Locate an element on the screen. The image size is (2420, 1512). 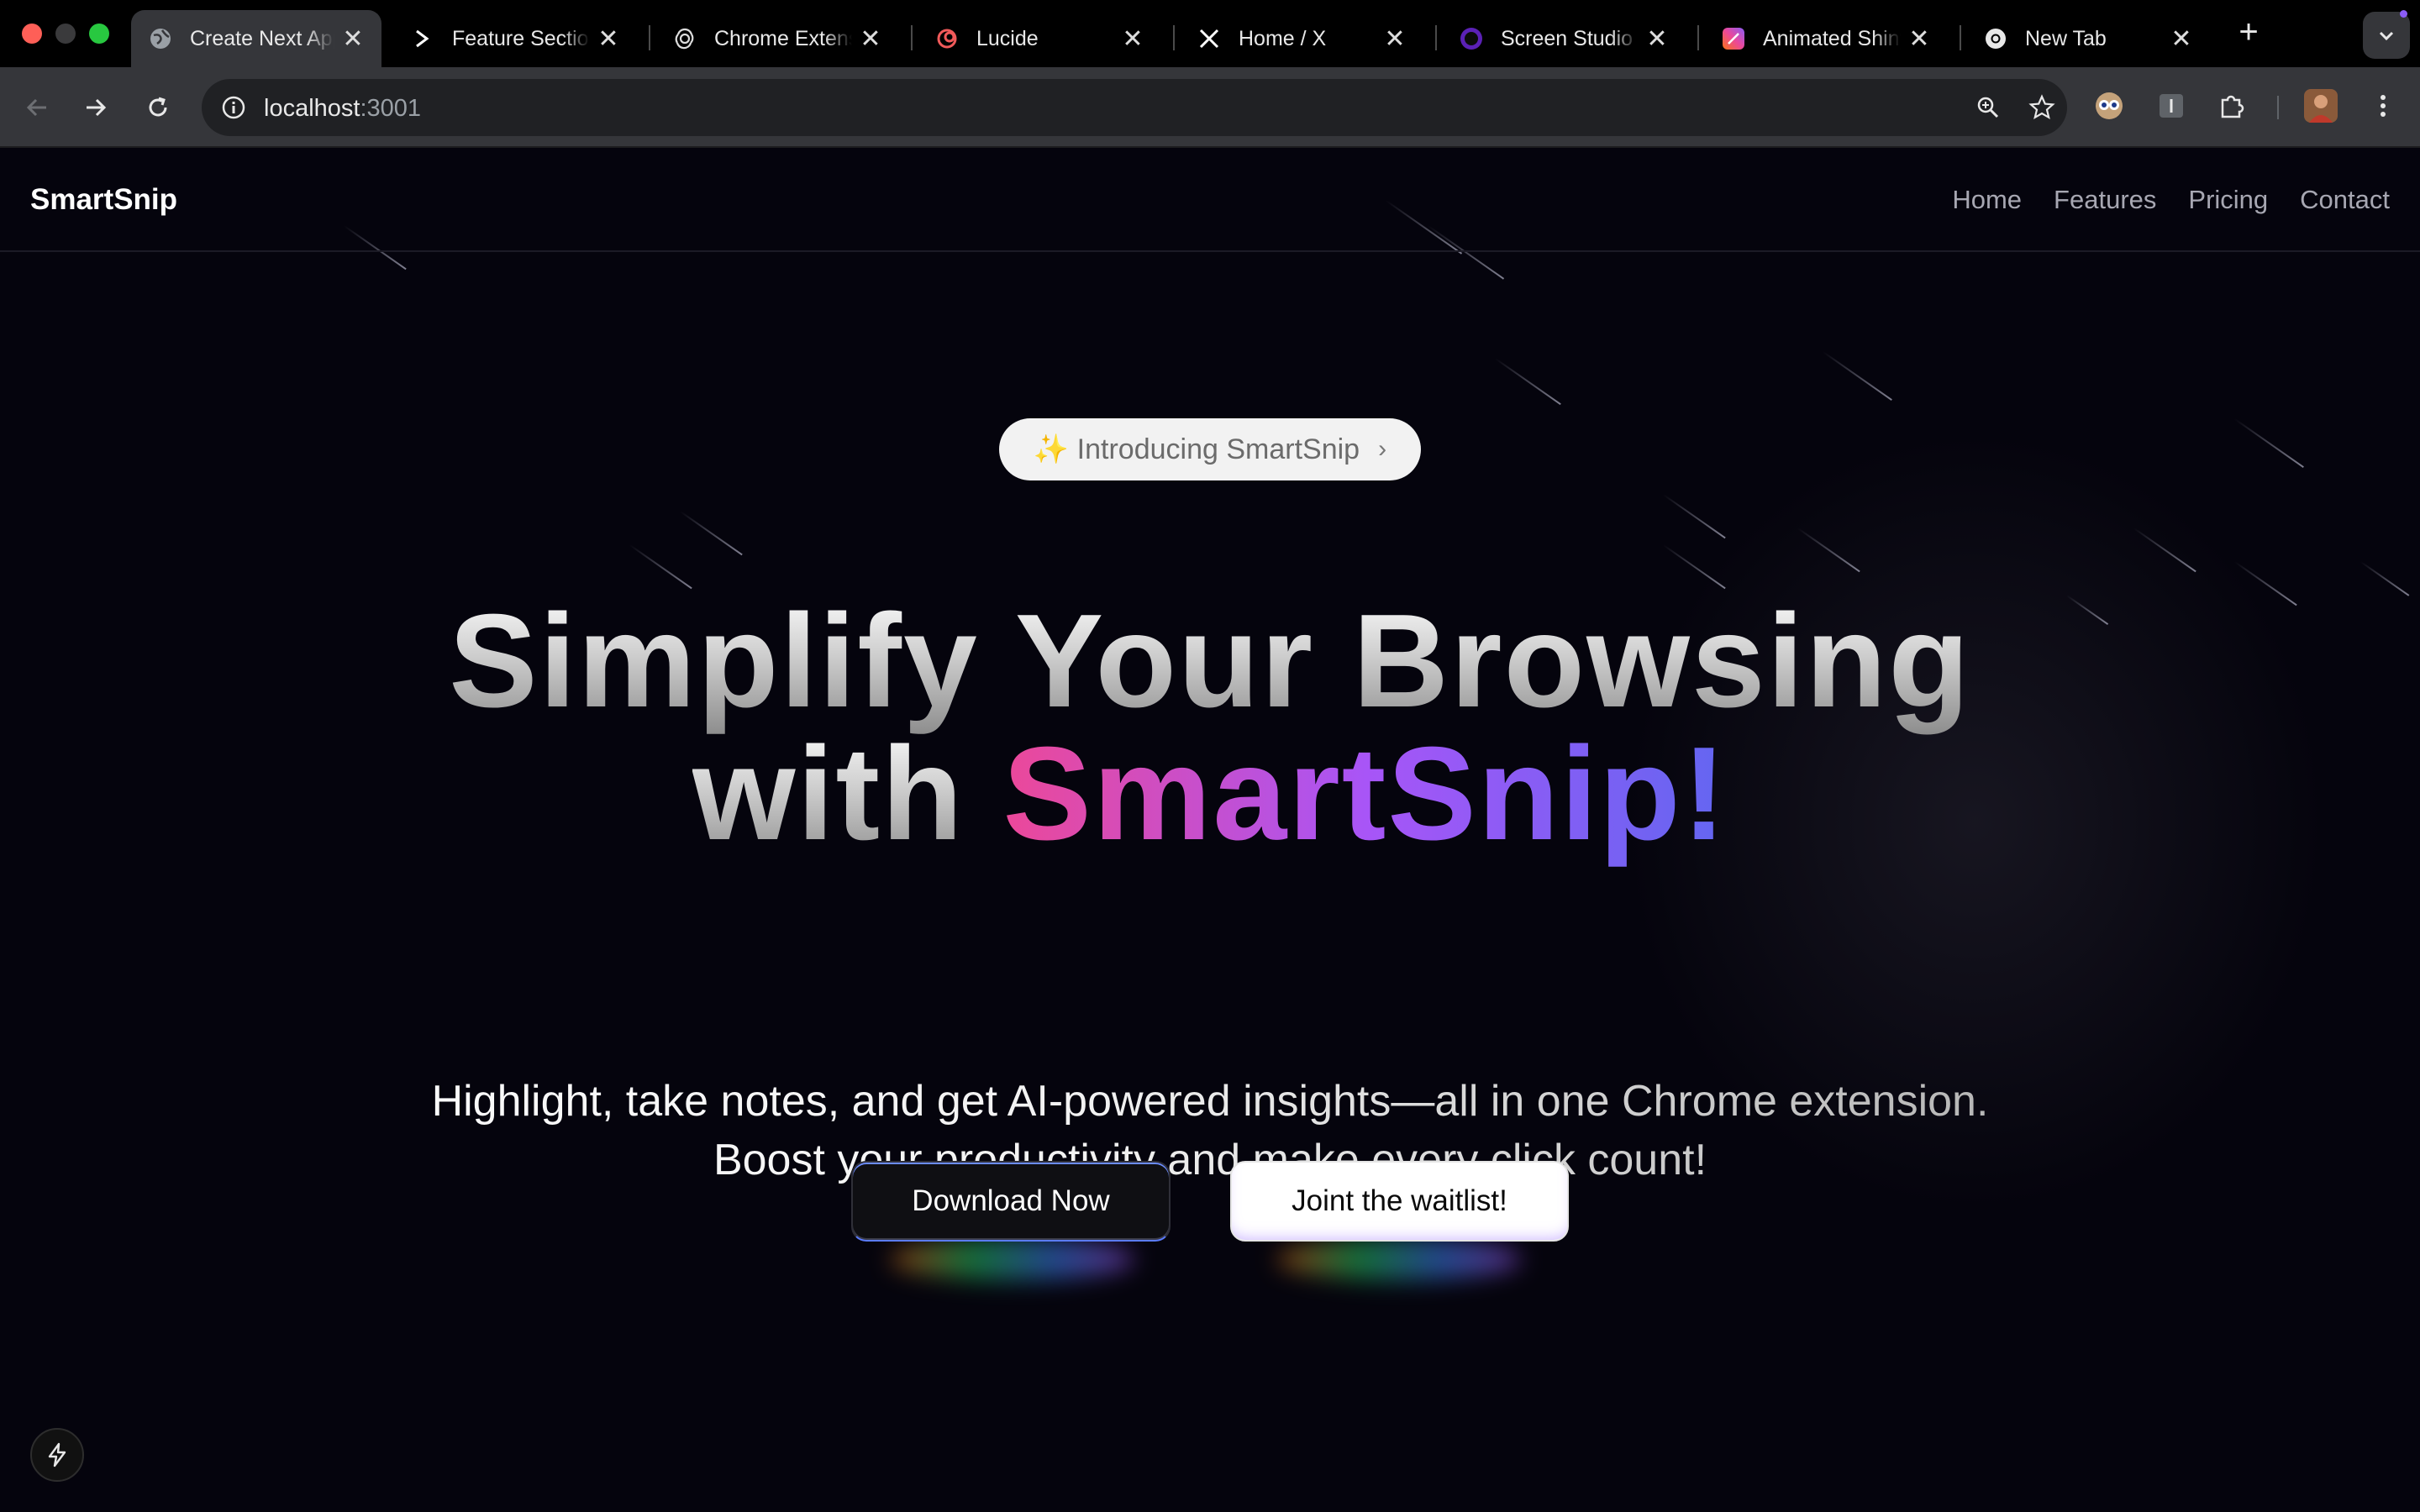
tab-title: Lucide is located at coordinates (1007, 38).